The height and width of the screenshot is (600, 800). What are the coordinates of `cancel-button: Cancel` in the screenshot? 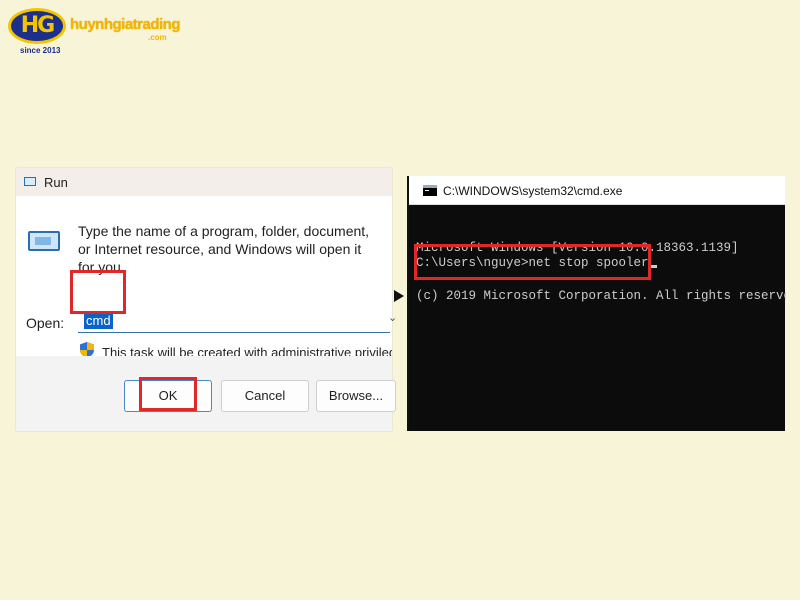 It's located at (265, 396).